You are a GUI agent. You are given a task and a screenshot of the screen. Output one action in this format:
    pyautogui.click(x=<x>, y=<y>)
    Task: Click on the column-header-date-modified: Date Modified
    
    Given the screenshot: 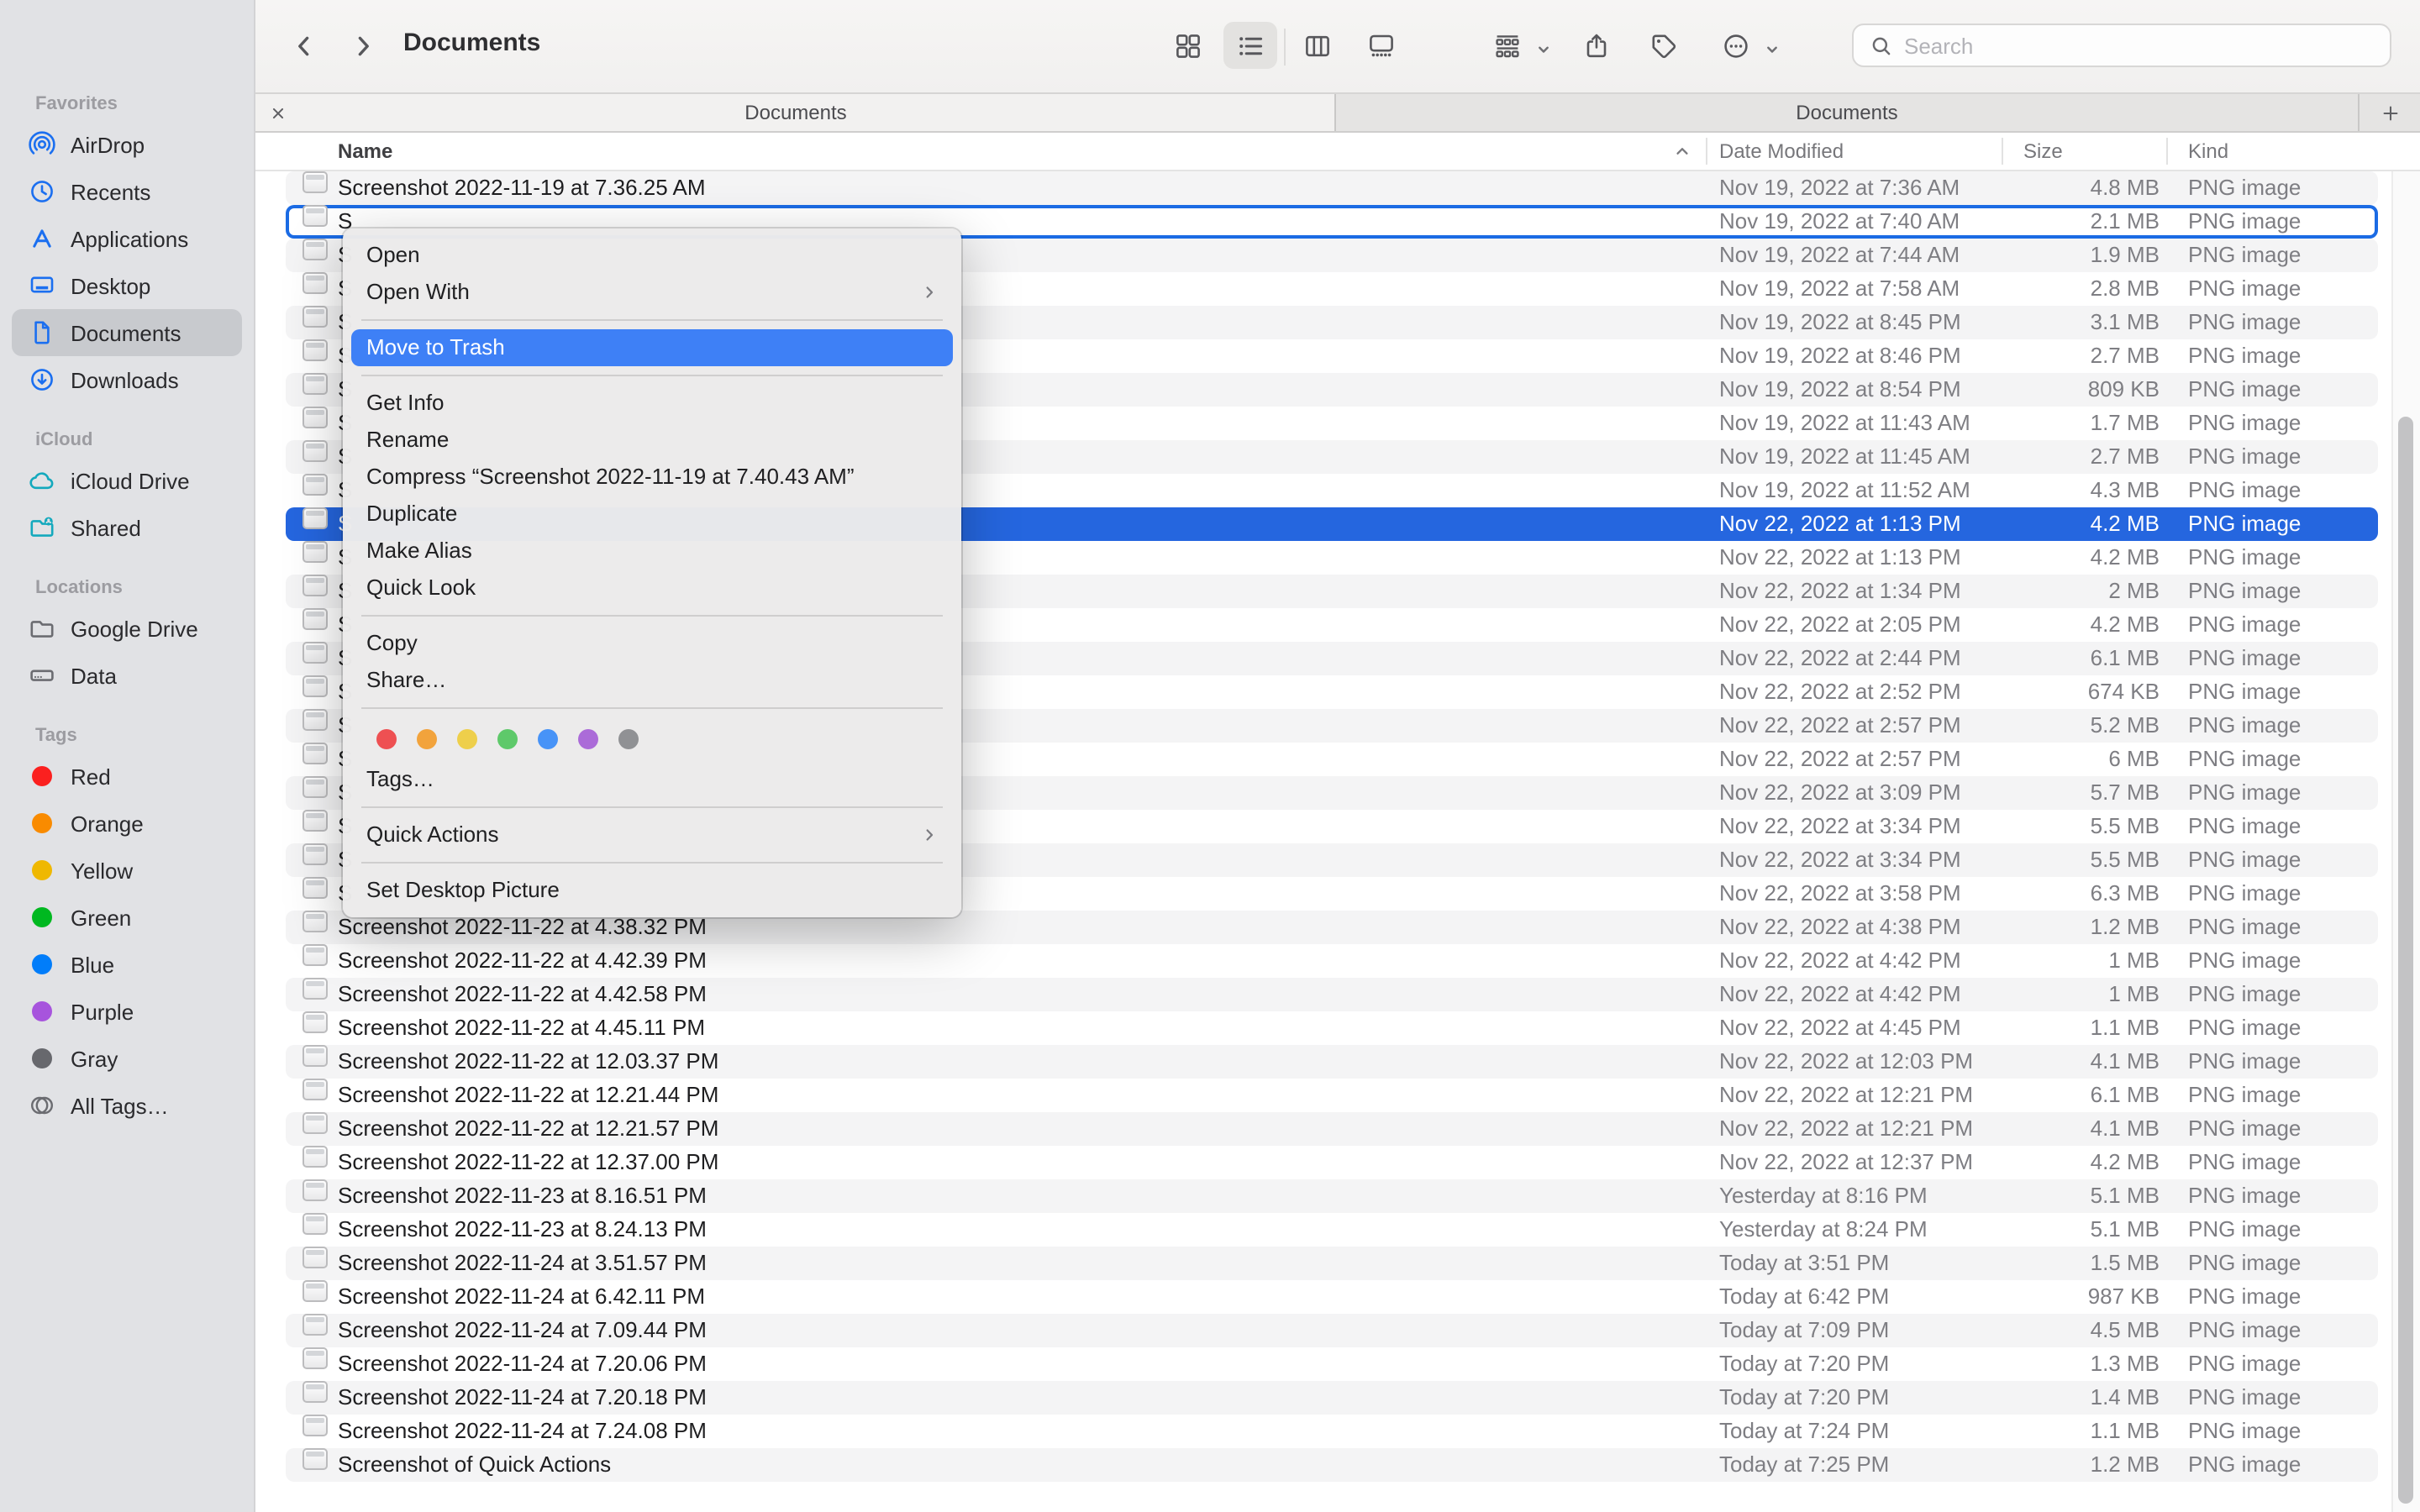 What is the action you would take?
    pyautogui.click(x=1782, y=151)
    